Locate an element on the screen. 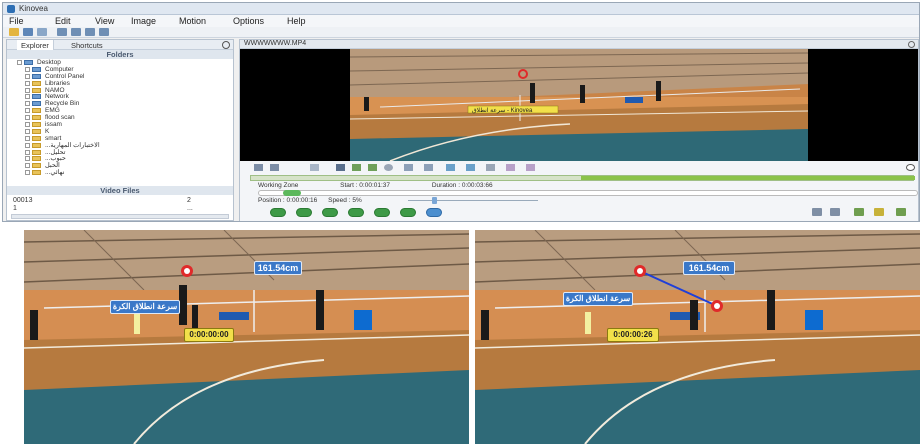 The height and width of the screenshot is (446, 922). menu-image: Image is located at coordinates (143, 21).